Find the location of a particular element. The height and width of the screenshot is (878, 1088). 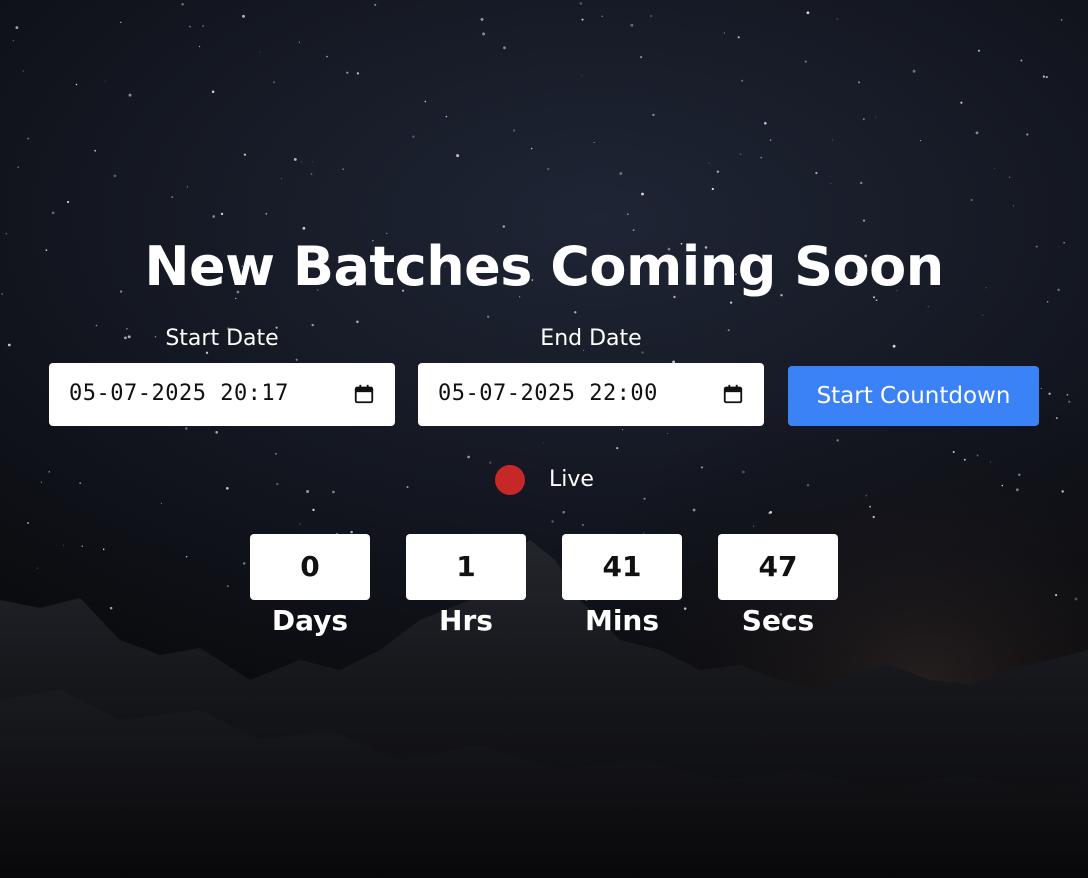

seconds-label: Secs is located at coordinates (778, 620).